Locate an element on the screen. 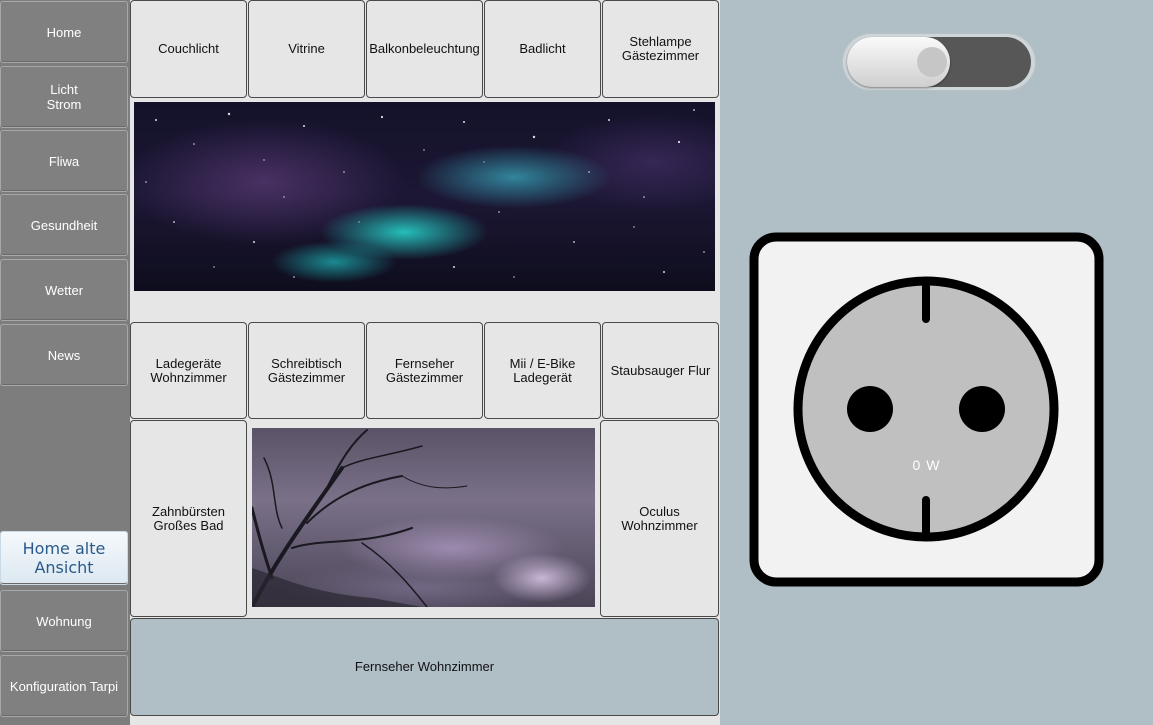 The image size is (1153, 725). nav-wohnung: Wohnung is located at coordinates (64, 621).